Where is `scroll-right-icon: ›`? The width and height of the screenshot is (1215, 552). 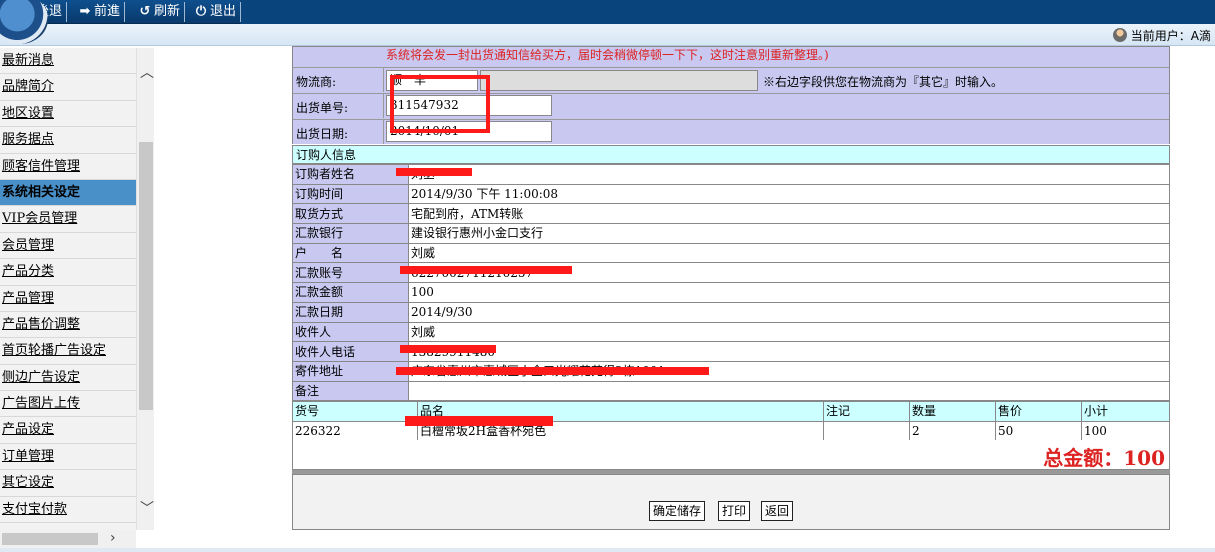
scroll-right-icon: › is located at coordinates (113, 538).